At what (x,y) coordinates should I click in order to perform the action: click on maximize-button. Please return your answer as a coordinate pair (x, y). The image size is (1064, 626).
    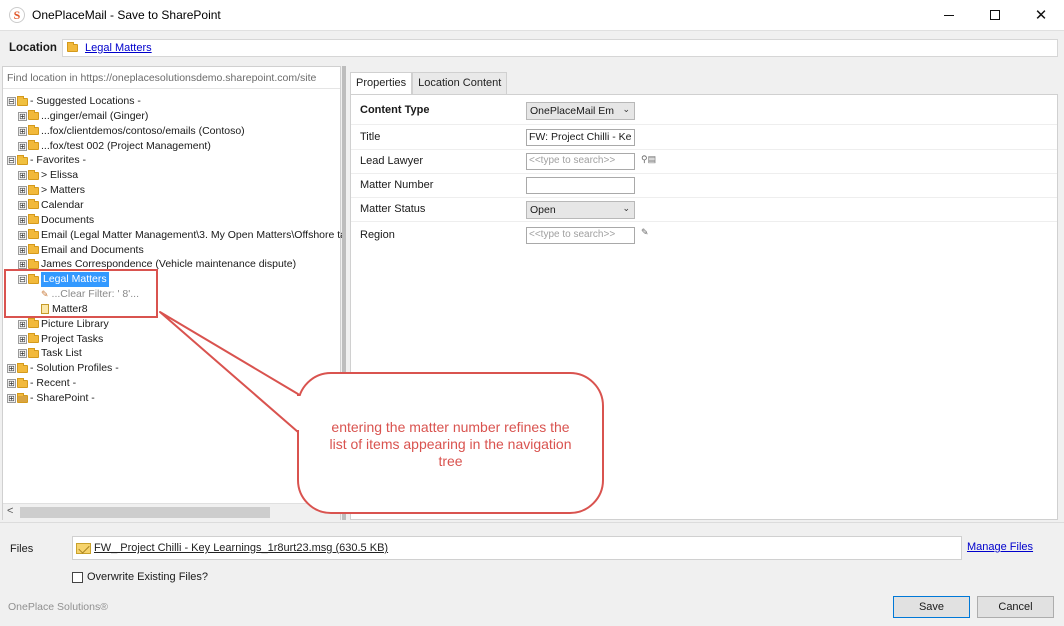
    Looking at the image, I should click on (995, 15).